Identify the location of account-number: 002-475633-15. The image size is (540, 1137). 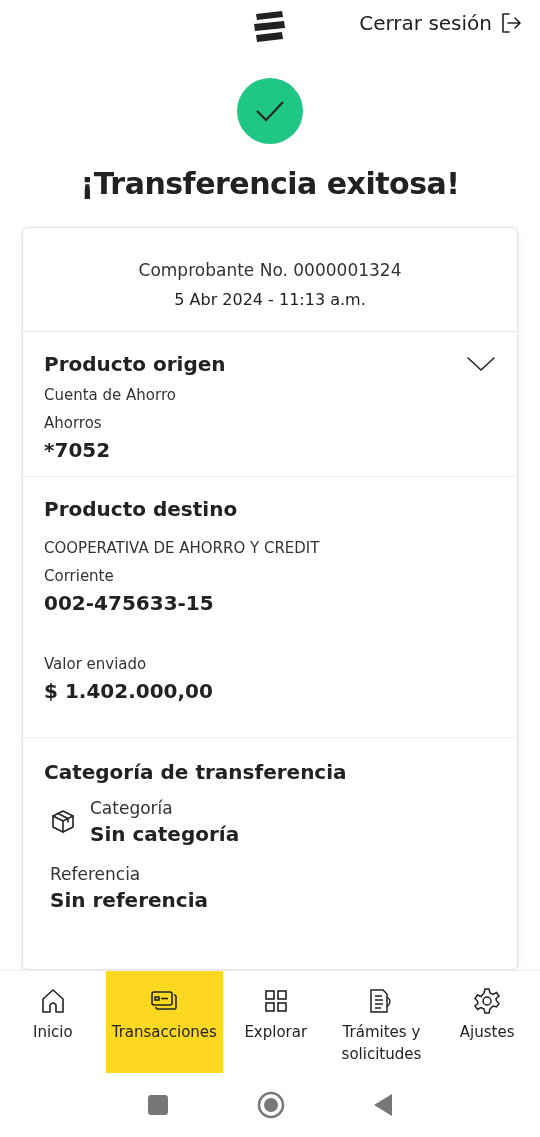
(129, 603).